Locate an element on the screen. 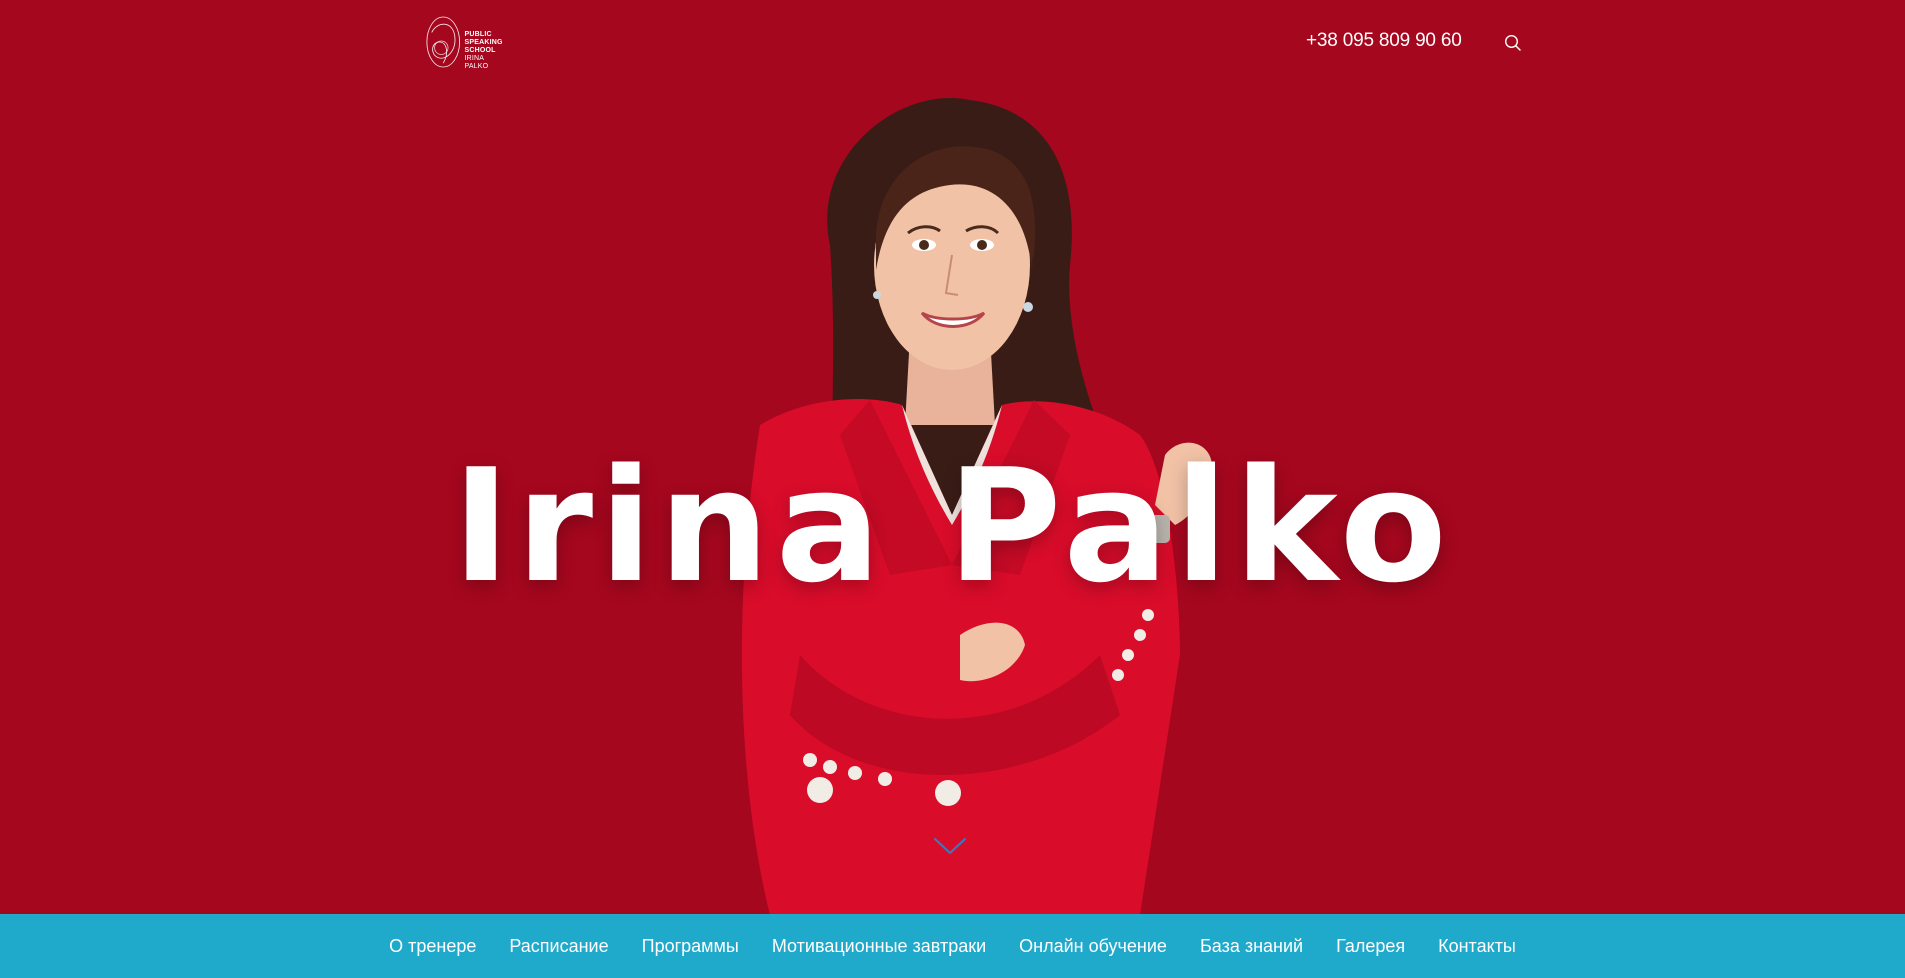 The height and width of the screenshot is (978, 1905). nav-item-knowledge-base: База знаний is located at coordinates (1251, 946).